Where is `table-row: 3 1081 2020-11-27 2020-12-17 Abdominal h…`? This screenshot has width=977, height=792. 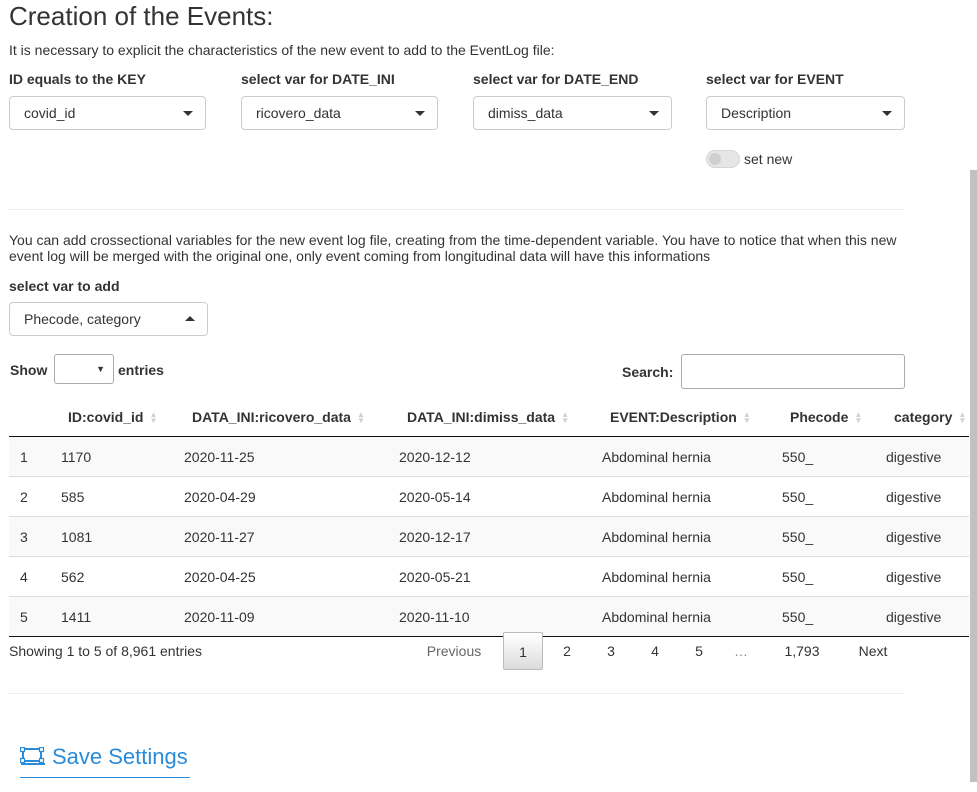 table-row: 3 1081 2020-11-27 2020-12-17 Abdominal h… is located at coordinates (489, 536).